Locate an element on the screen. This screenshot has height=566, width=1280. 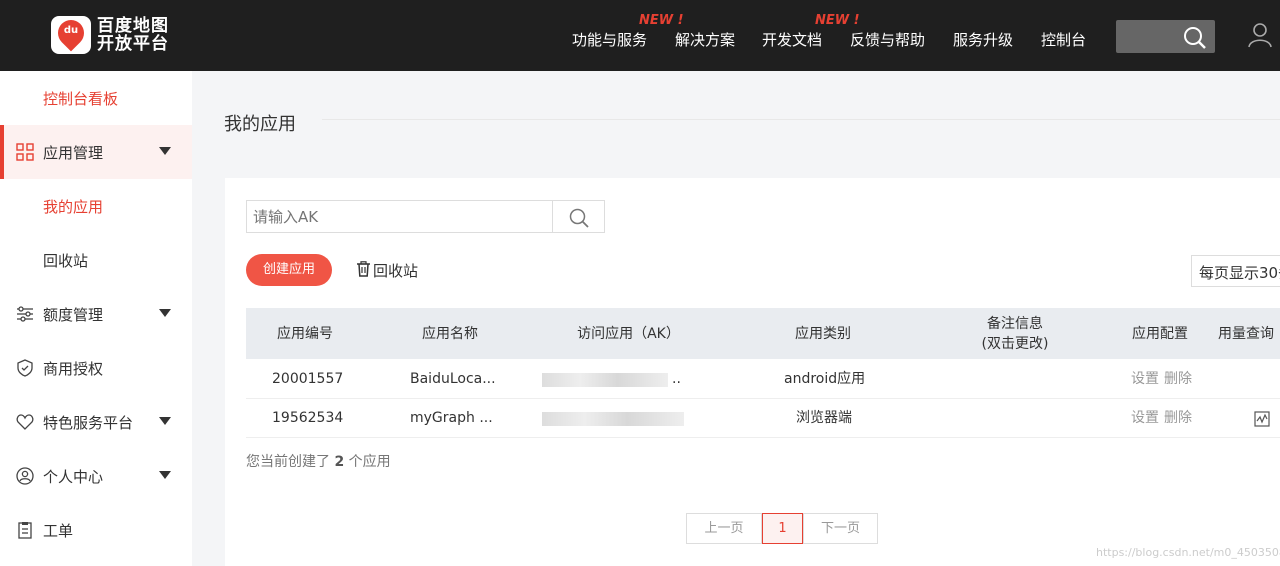
sidebar-item-recycle-bin: 回收站 is located at coordinates (96, 260).